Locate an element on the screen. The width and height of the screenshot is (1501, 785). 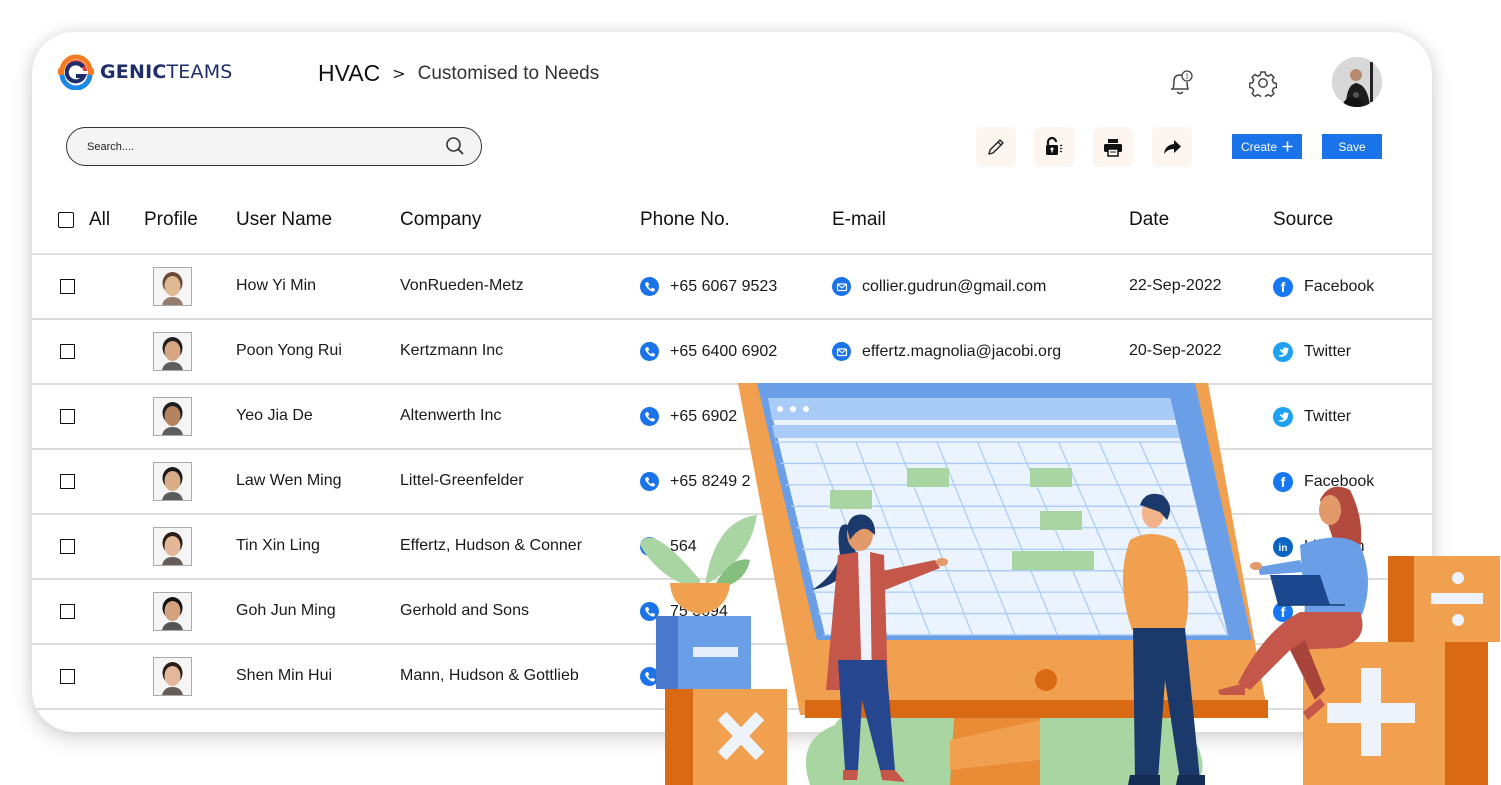
printer-icon is located at coordinates (1113, 148).